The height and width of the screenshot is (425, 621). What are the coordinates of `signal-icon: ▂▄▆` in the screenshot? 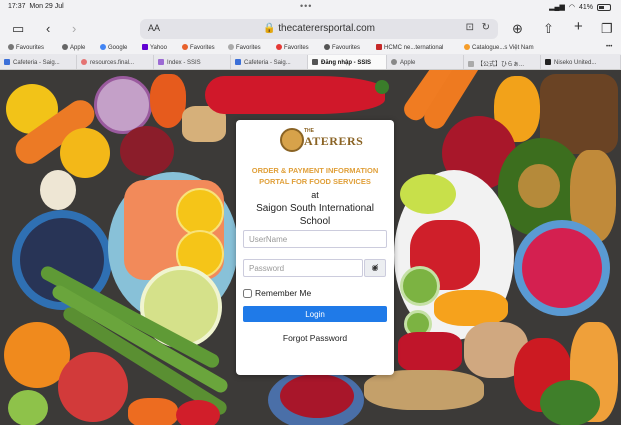 It's located at (557, 7).